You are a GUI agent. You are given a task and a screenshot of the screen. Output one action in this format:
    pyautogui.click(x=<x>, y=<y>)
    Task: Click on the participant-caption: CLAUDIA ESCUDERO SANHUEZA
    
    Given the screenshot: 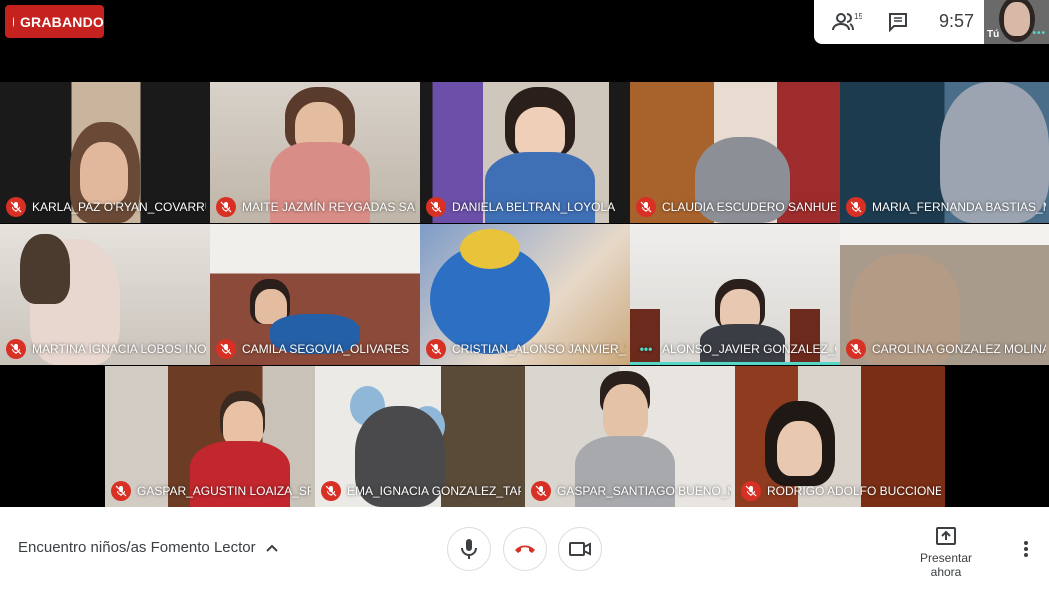 What is the action you would take?
    pyautogui.click(x=736, y=207)
    